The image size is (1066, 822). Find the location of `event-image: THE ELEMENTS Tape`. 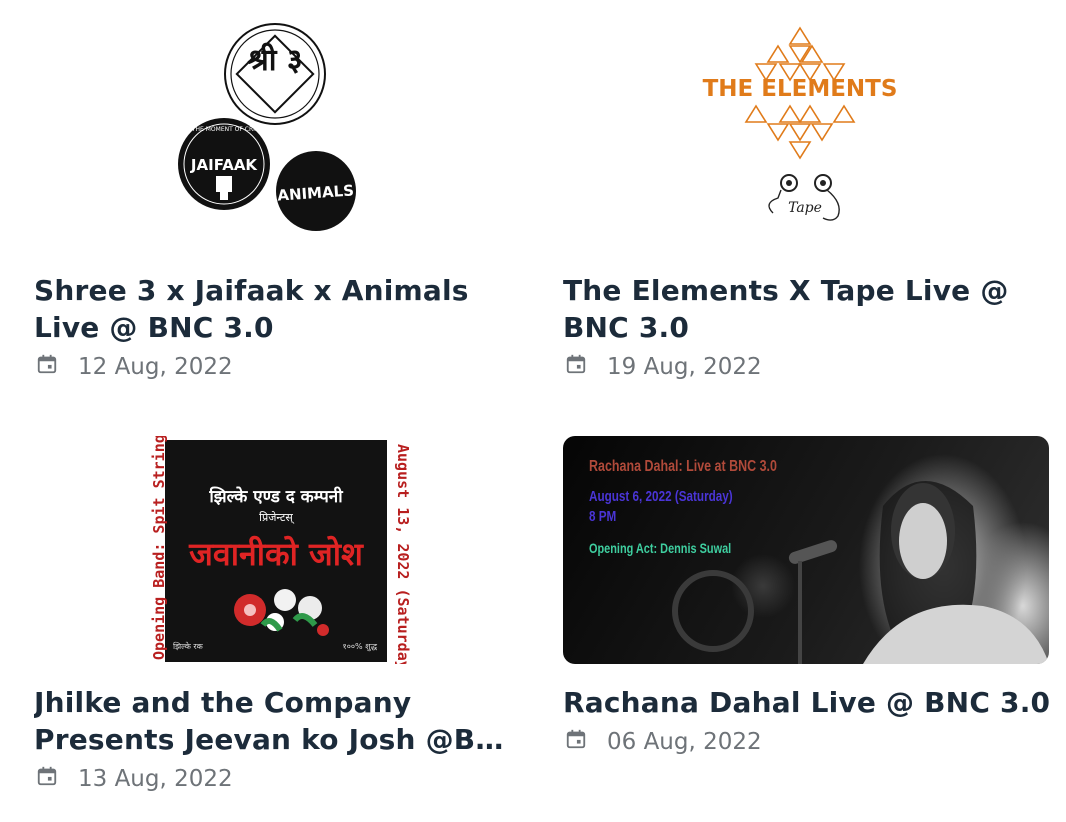

event-image: THE ELEMENTS Tape is located at coordinates (806, 132).